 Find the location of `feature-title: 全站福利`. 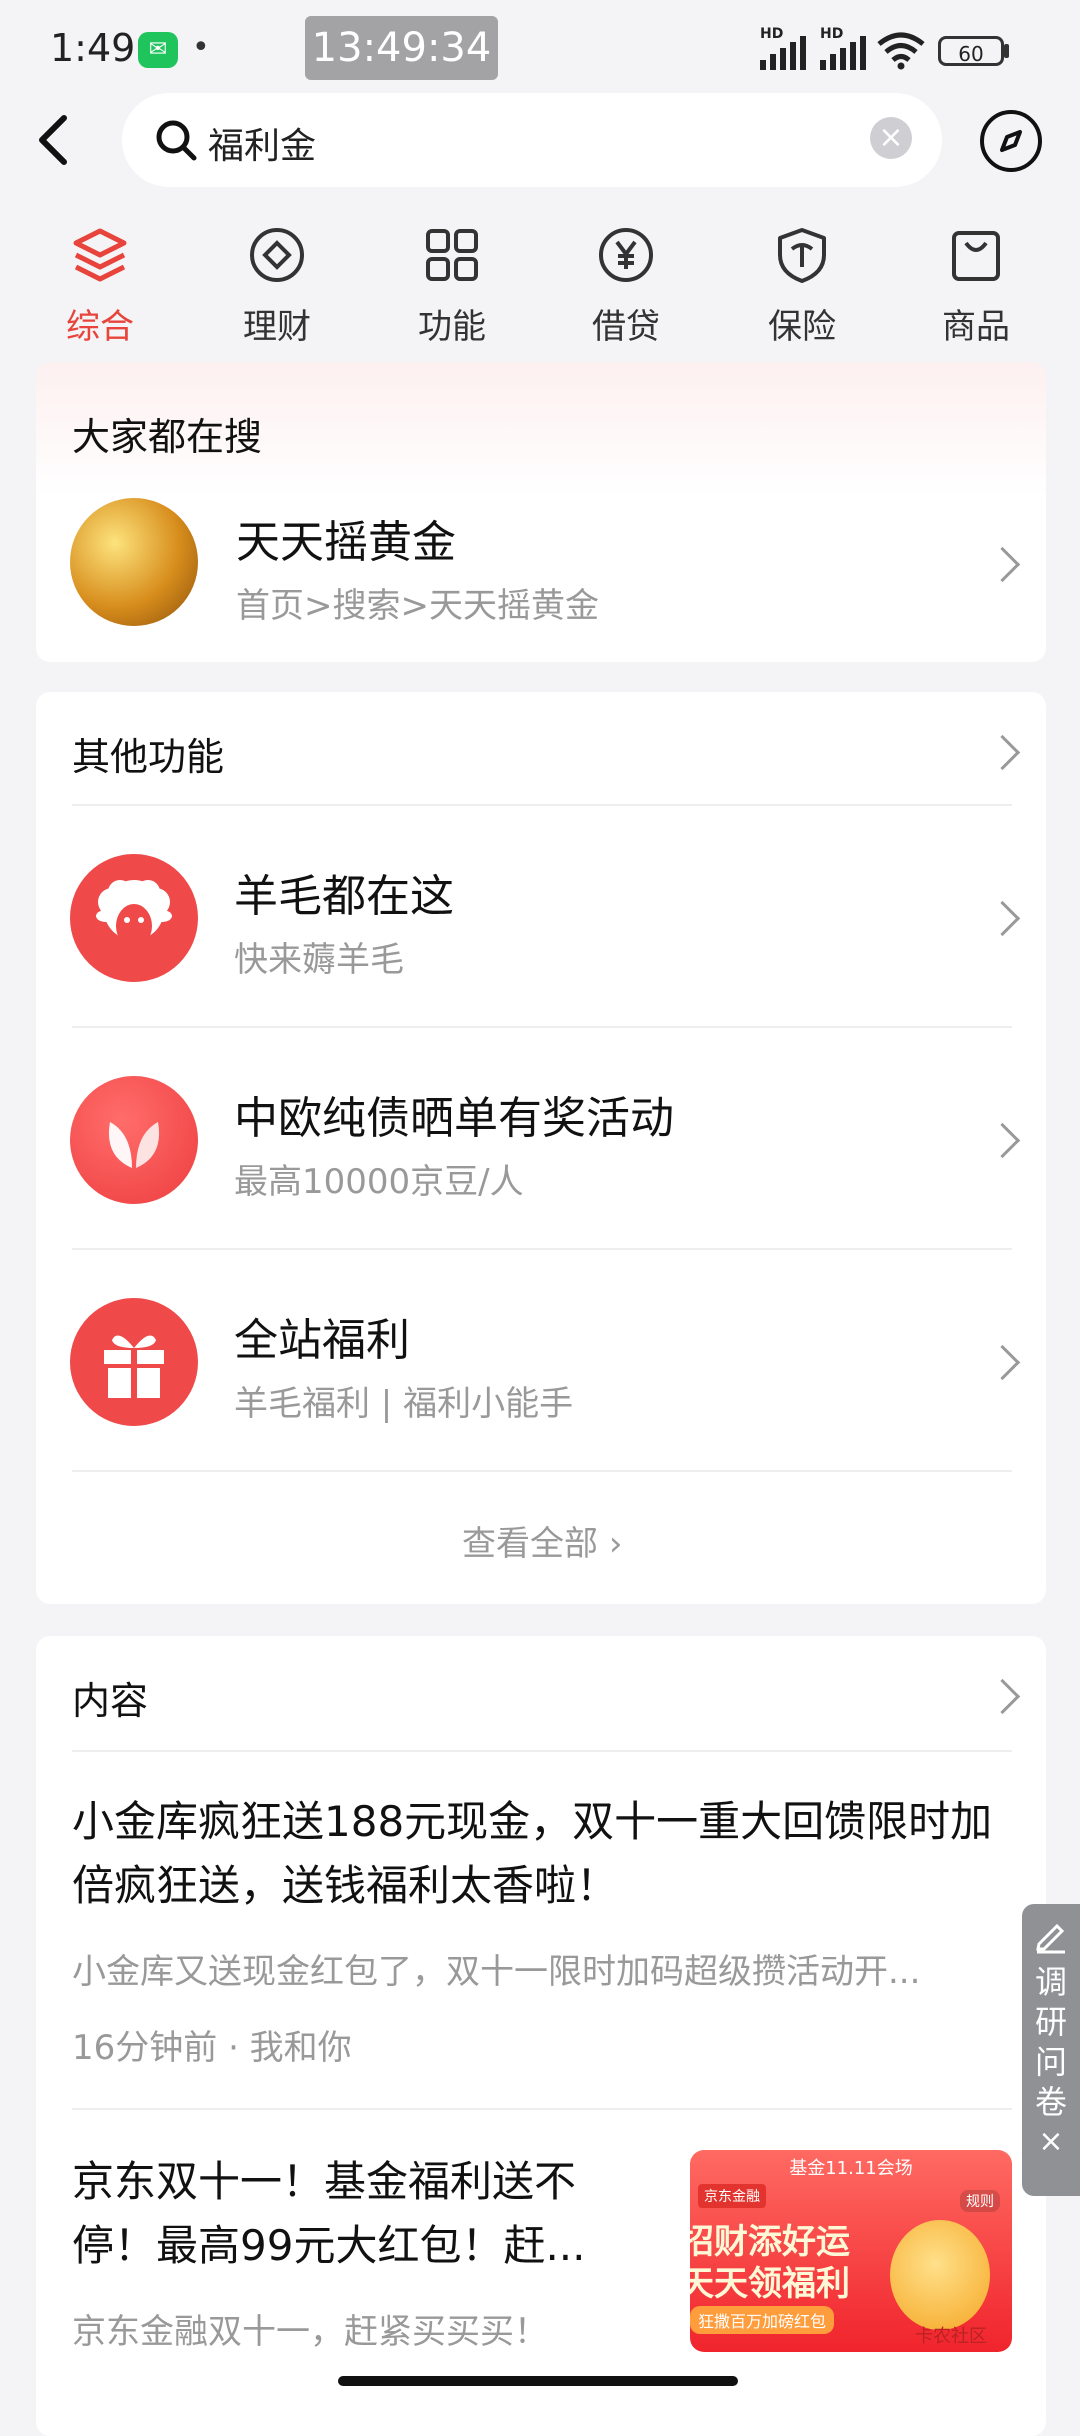

feature-title: 全站福利 is located at coordinates (322, 1340).